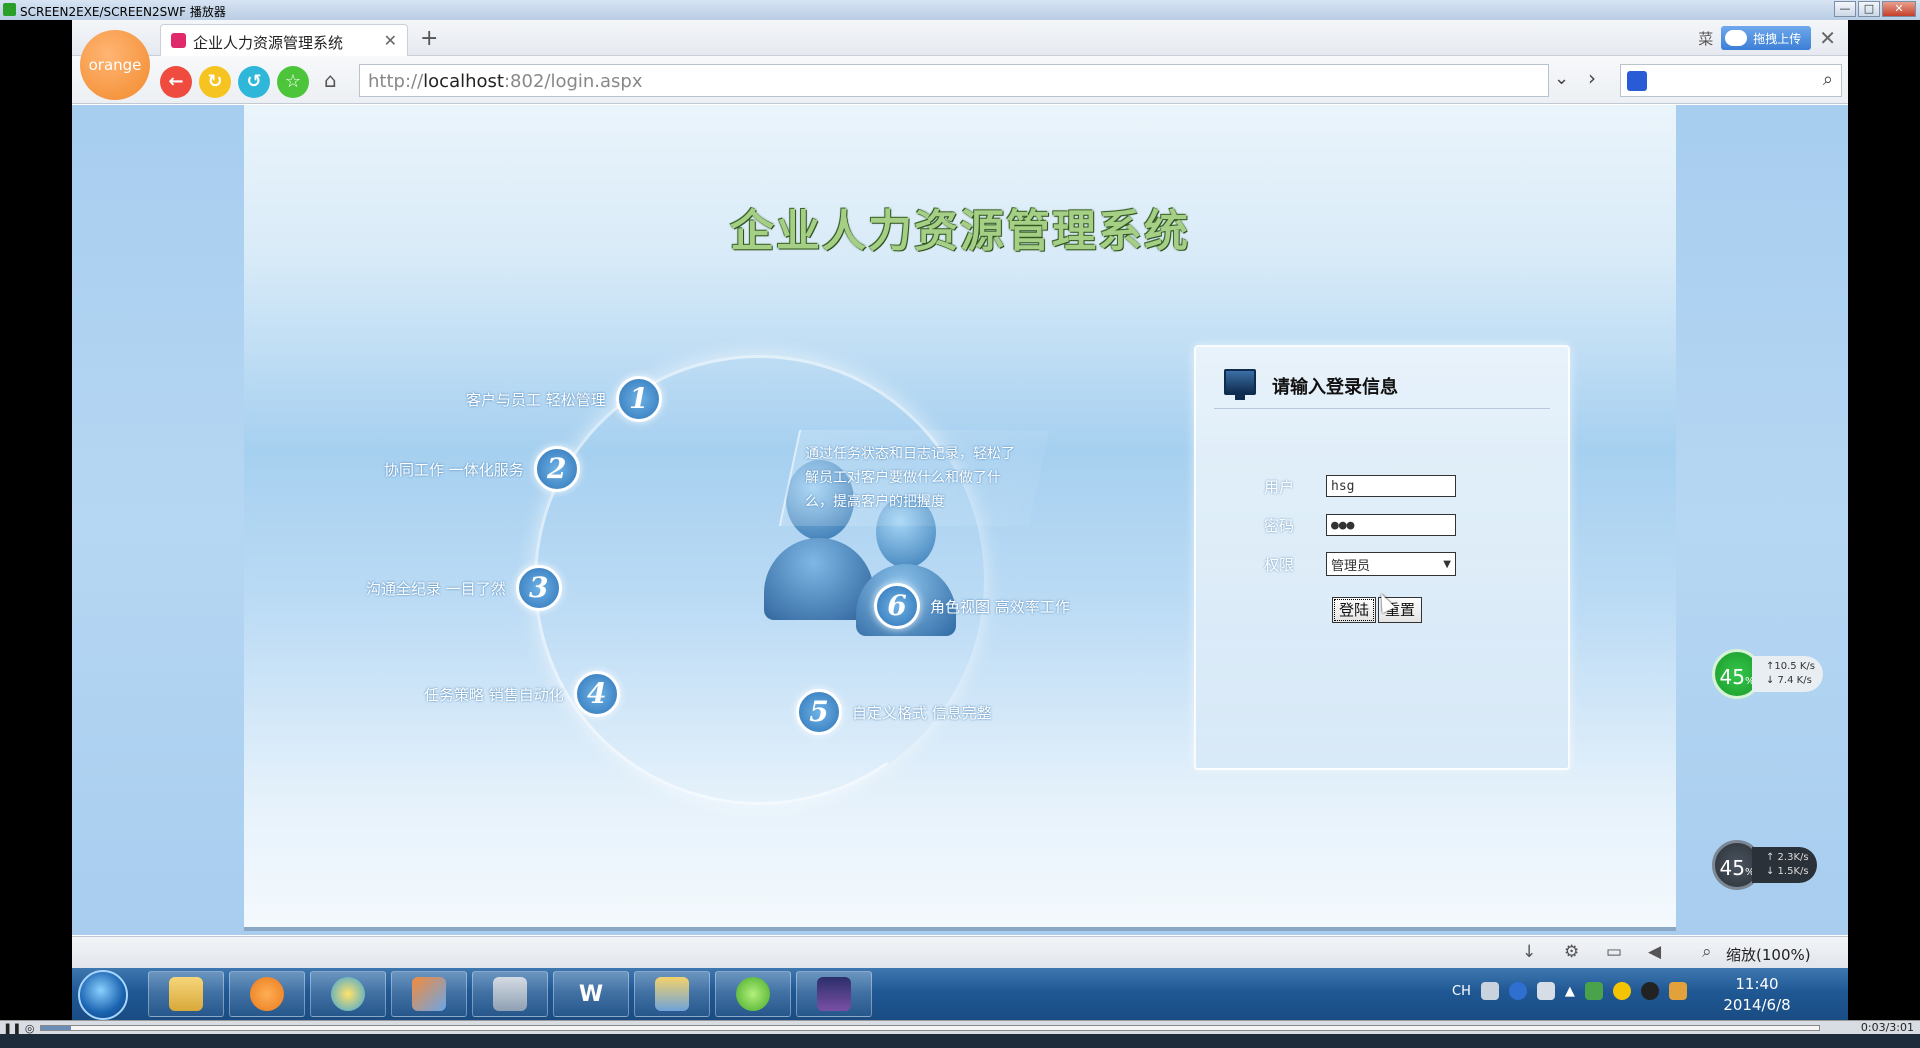 This screenshot has height=1048, width=1920. Describe the element at coordinates (1828, 79) in the screenshot. I see `search-icon: ⌕` at that location.